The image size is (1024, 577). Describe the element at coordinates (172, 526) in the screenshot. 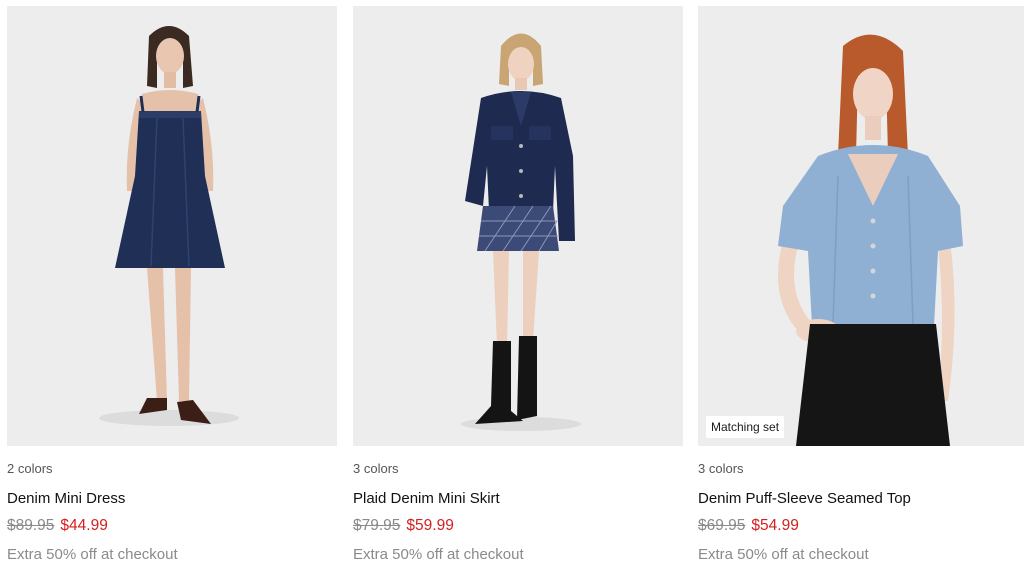

I see `price-row: $89.95 $44.99` at that location.